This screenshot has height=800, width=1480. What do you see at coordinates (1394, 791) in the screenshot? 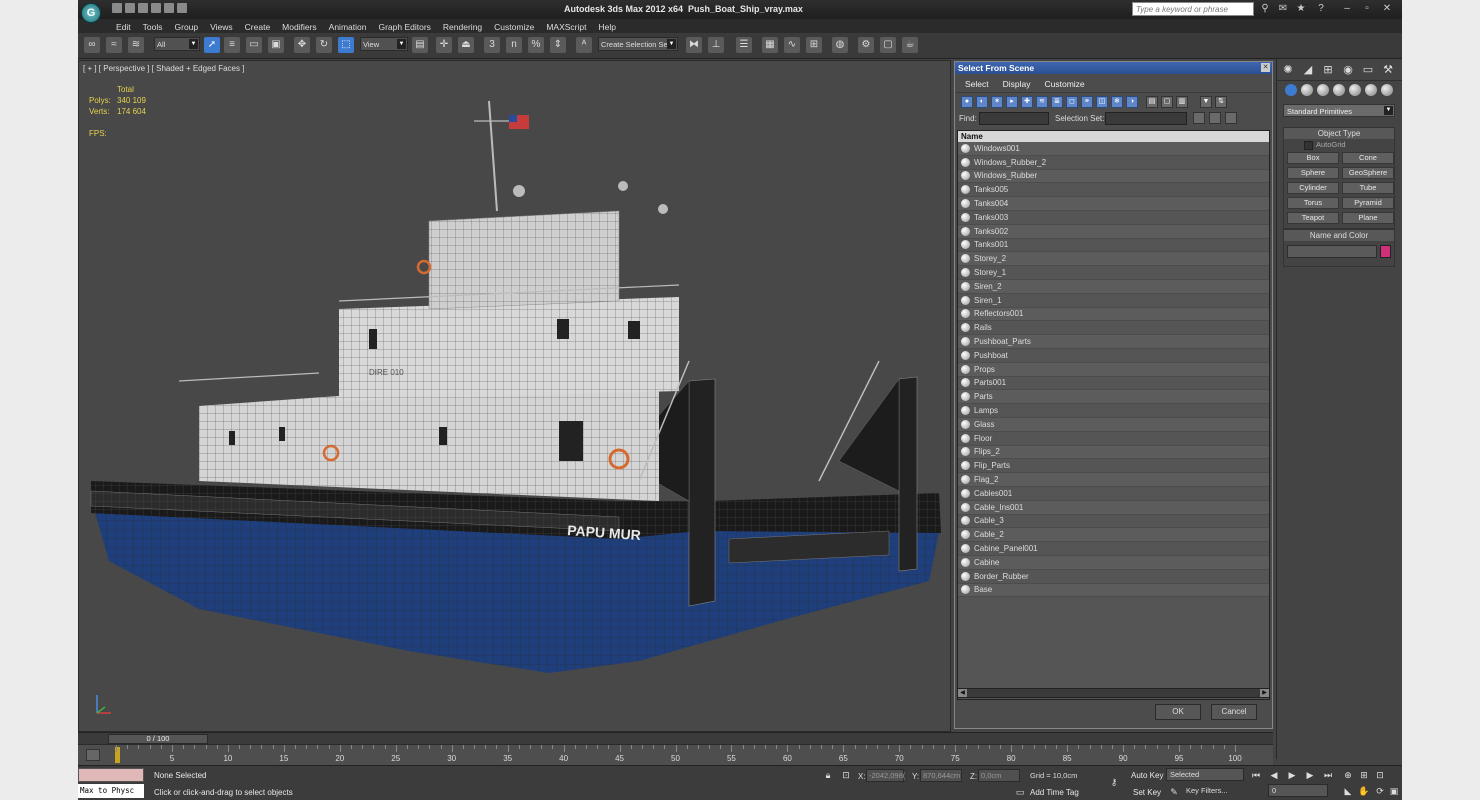
I see `maximize-viewport-icon: ▣` at bounding box center [1394, 791].